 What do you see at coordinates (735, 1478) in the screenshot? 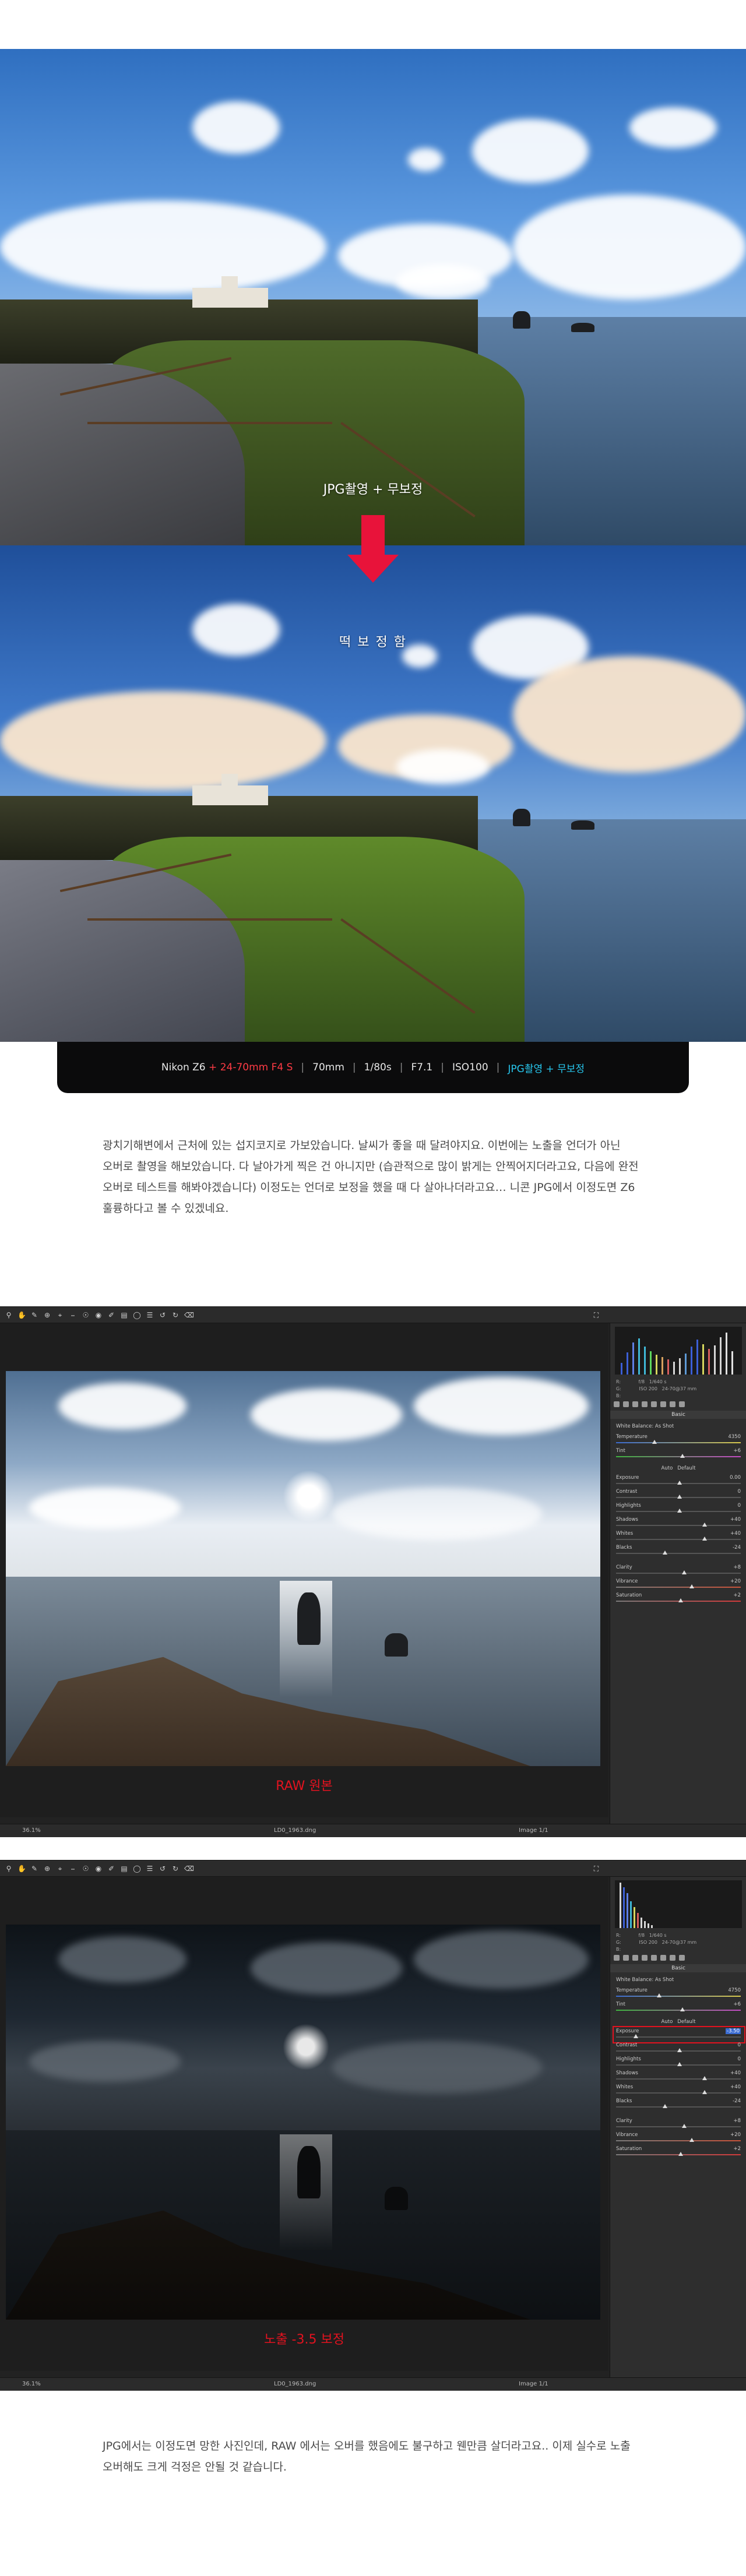
I see `slider-value-exposure: 0.00` at bounding box center [735, 1478].